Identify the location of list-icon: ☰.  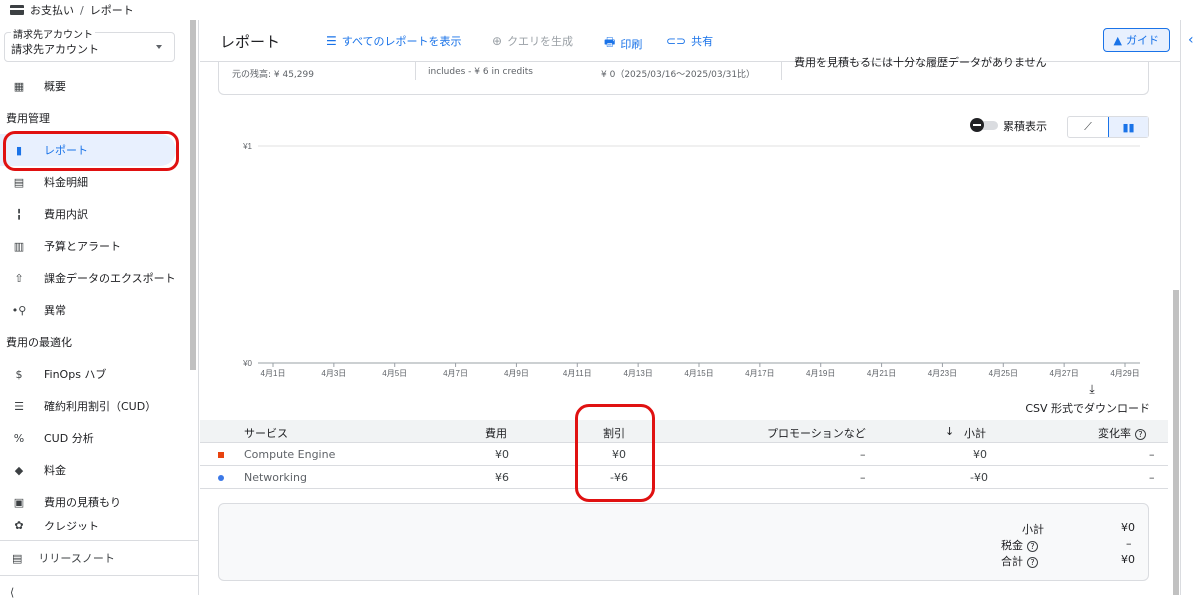
(19, 406).